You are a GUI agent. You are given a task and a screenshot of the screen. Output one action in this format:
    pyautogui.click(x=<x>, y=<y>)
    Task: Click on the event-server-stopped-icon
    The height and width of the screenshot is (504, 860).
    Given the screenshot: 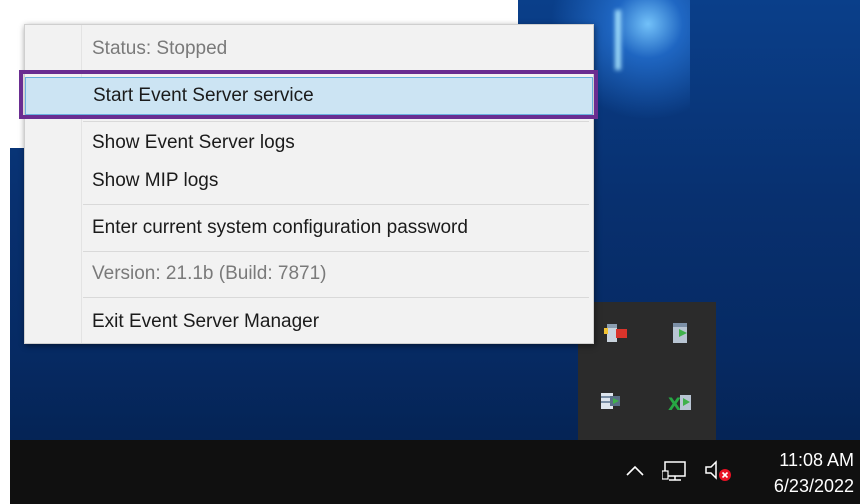 What is the action you would take?
    pyautogui.click(x=617, y=333)
    